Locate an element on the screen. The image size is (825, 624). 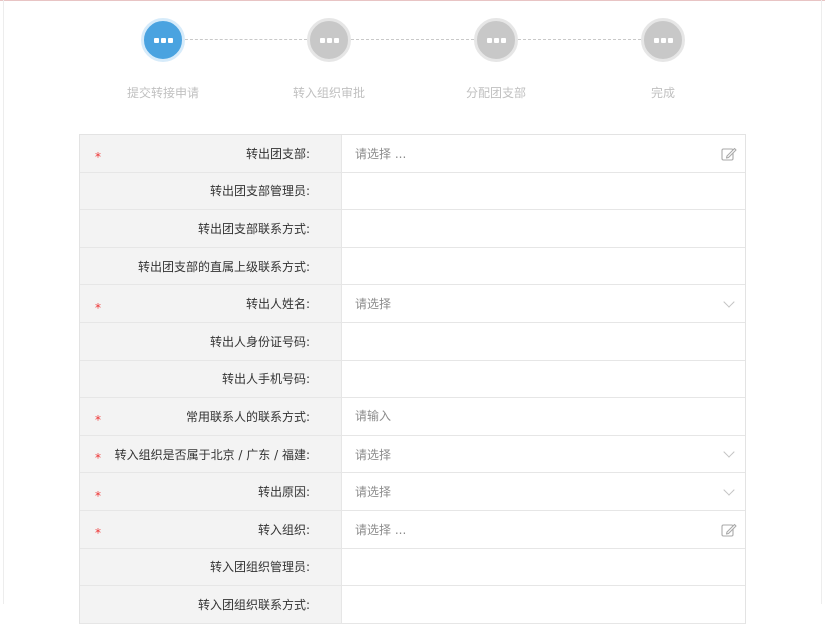
field-label: 转入组织是否属于北京 / 广东 / 福建: is located at coordinates (212, 454).